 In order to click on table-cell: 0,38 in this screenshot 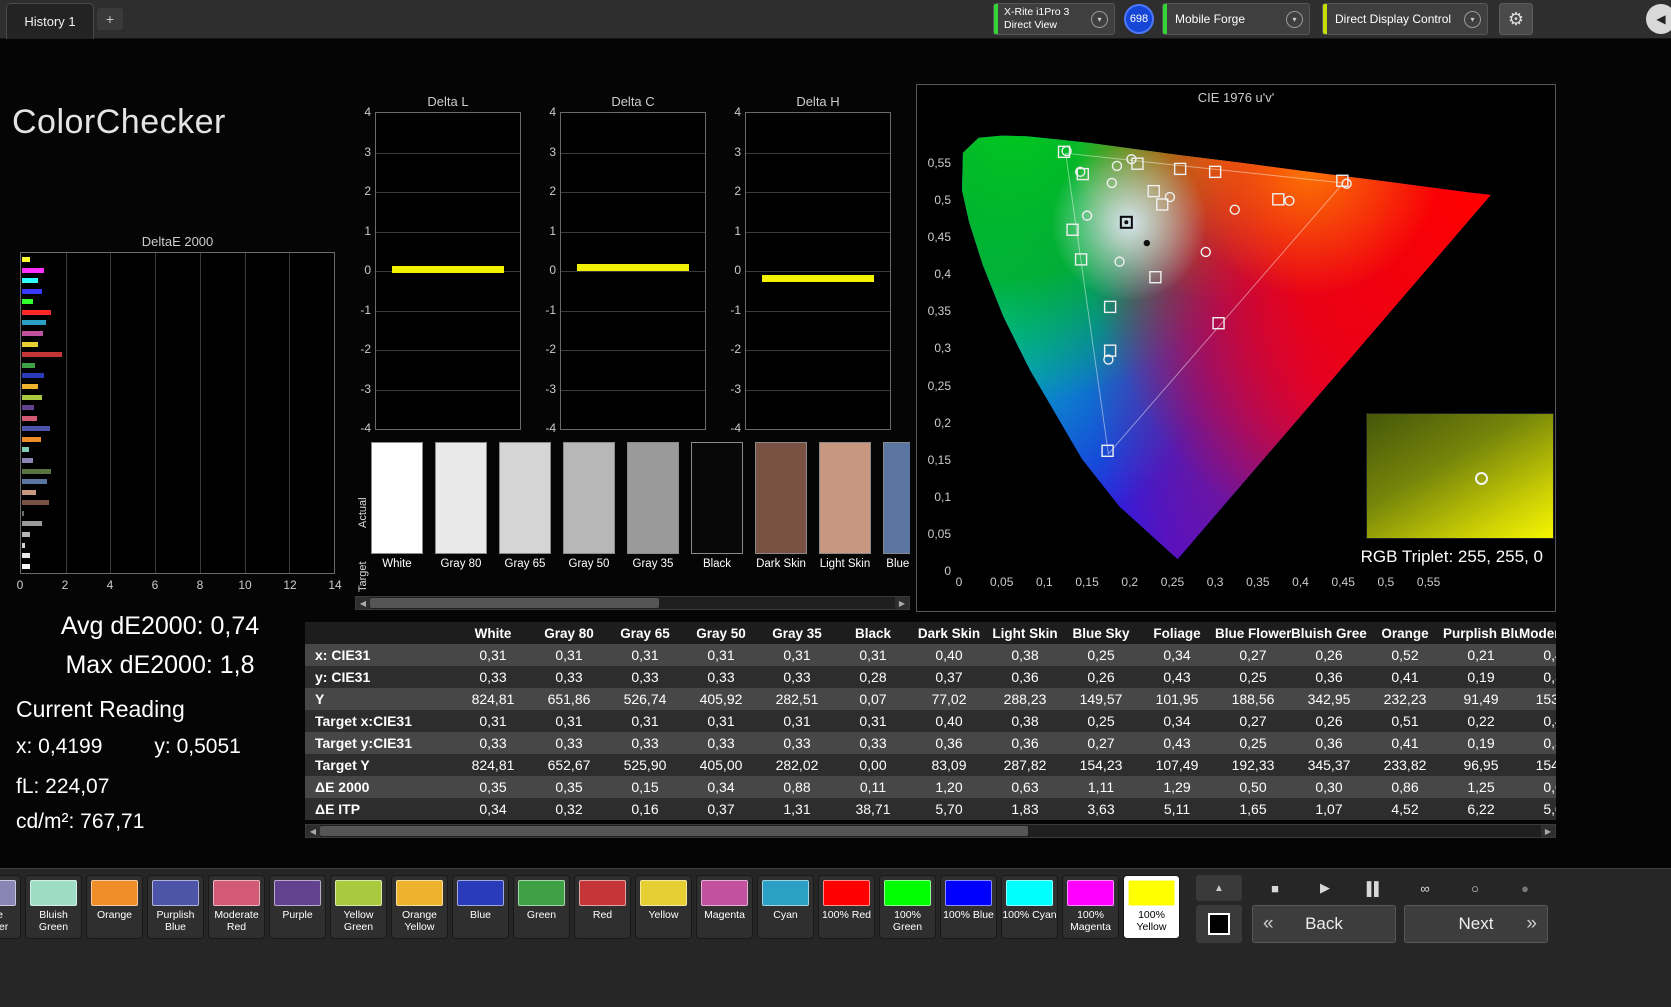, I will do `click(1025, 655)`.